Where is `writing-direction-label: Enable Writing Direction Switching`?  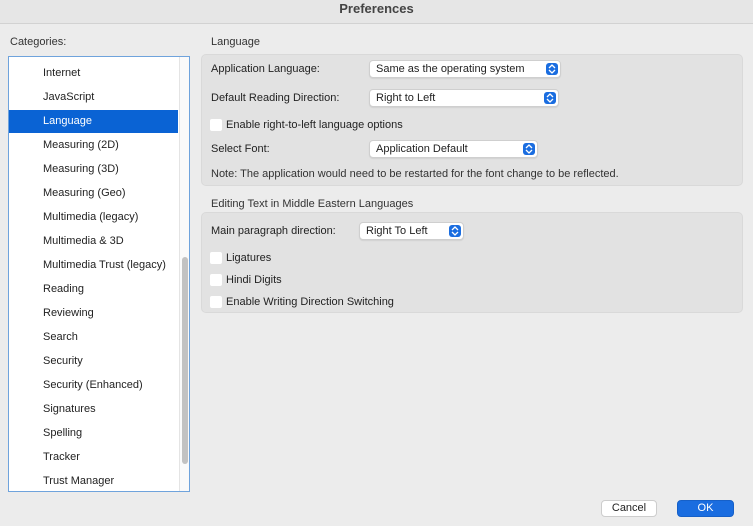 writing-direction-label: Enable Writing Direction Switching is located at coordinates (310, 302).